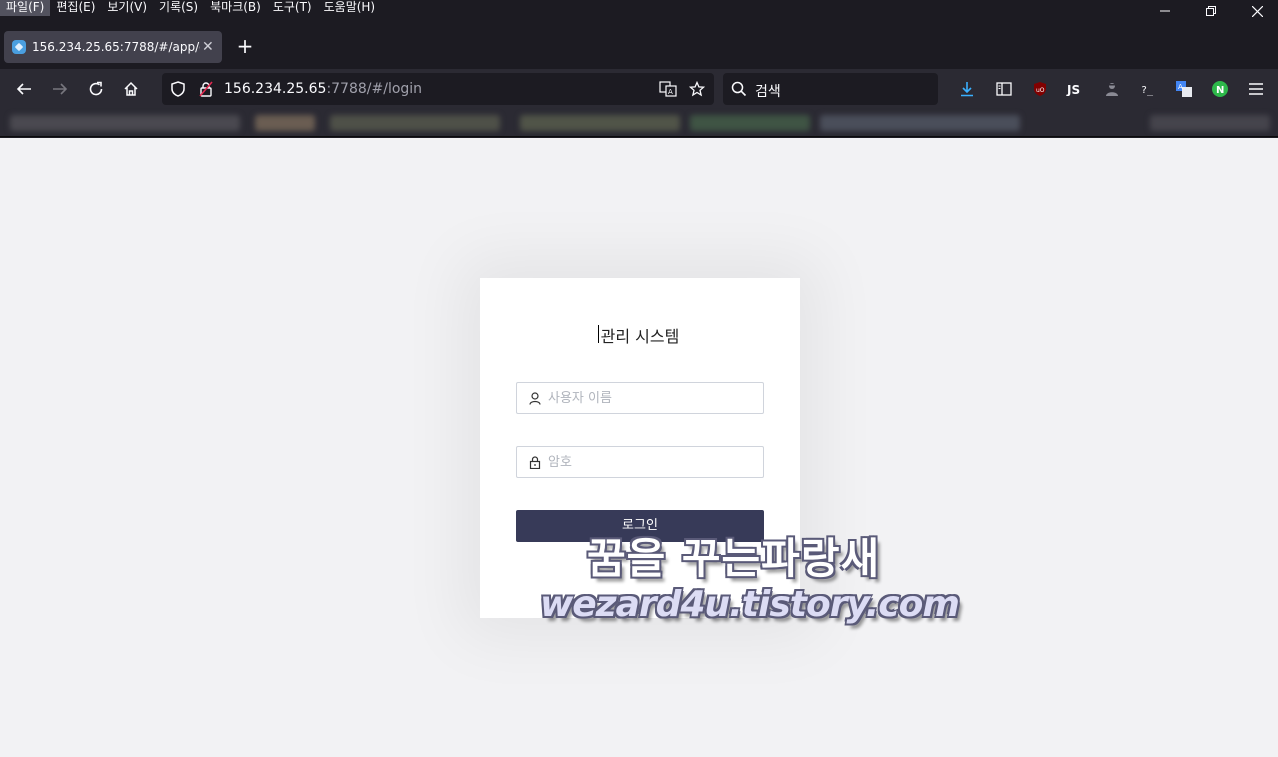  I want to click on back-button, so click(24, 89).